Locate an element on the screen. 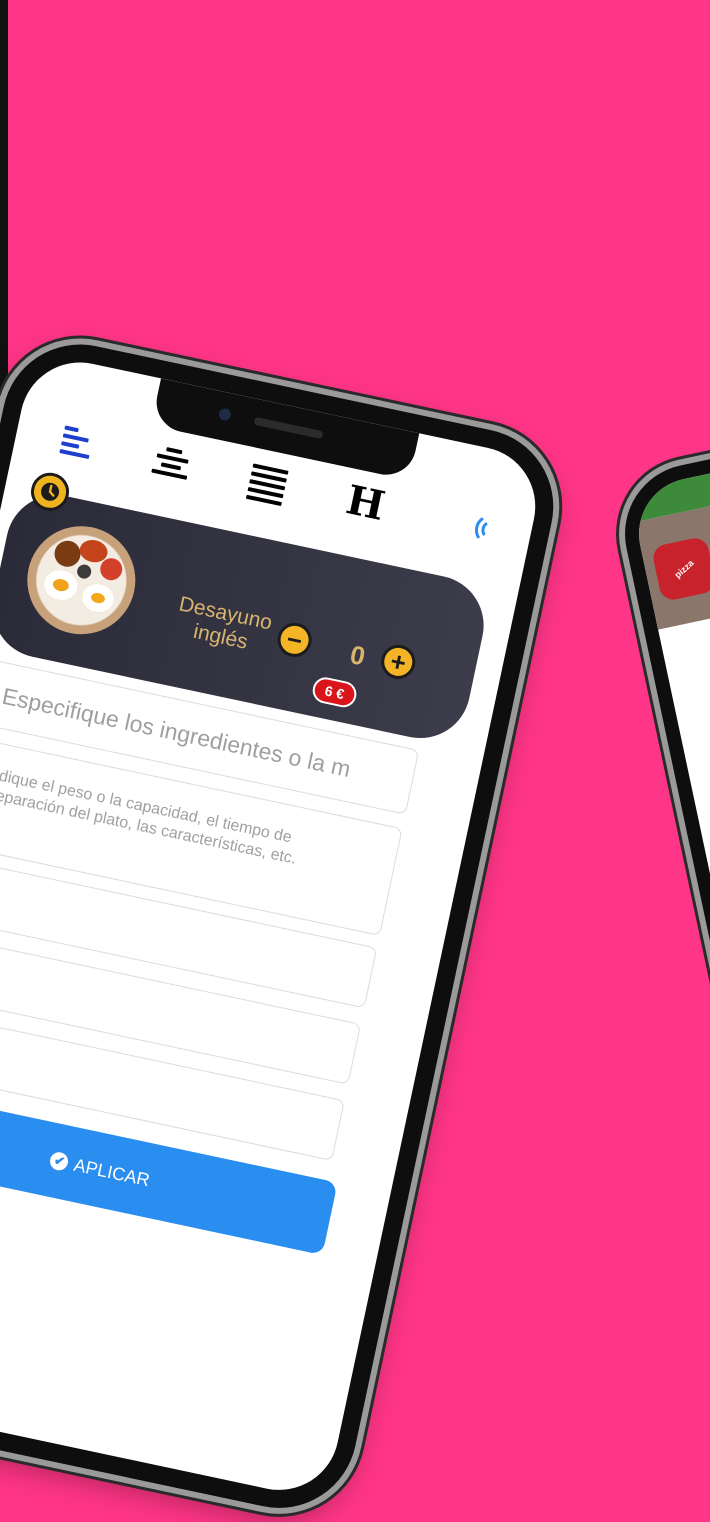  earpiece-speaker is located at coordinates (288, 428).